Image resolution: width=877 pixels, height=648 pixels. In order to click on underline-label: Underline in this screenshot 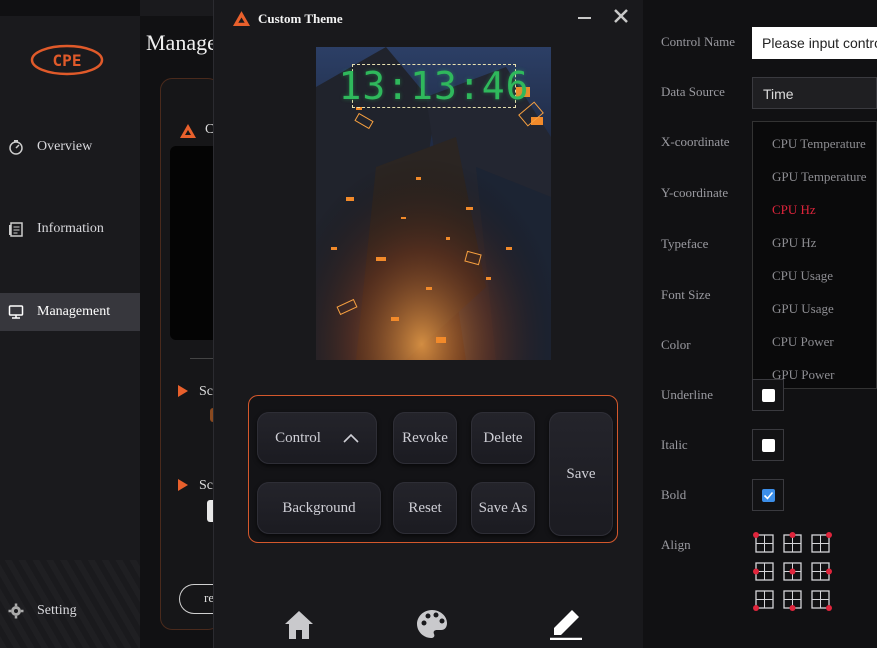, I will do `click(687, 394)`.